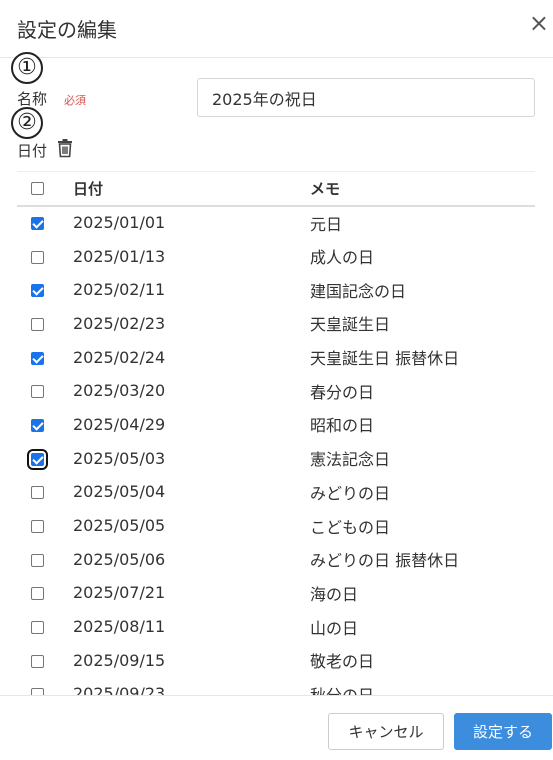 The image size is (553, 760). What do you see at coordinates (119, 627) in the screenshot?
I see `row-date: 2025/08/11` at bounding box center [119, 627].